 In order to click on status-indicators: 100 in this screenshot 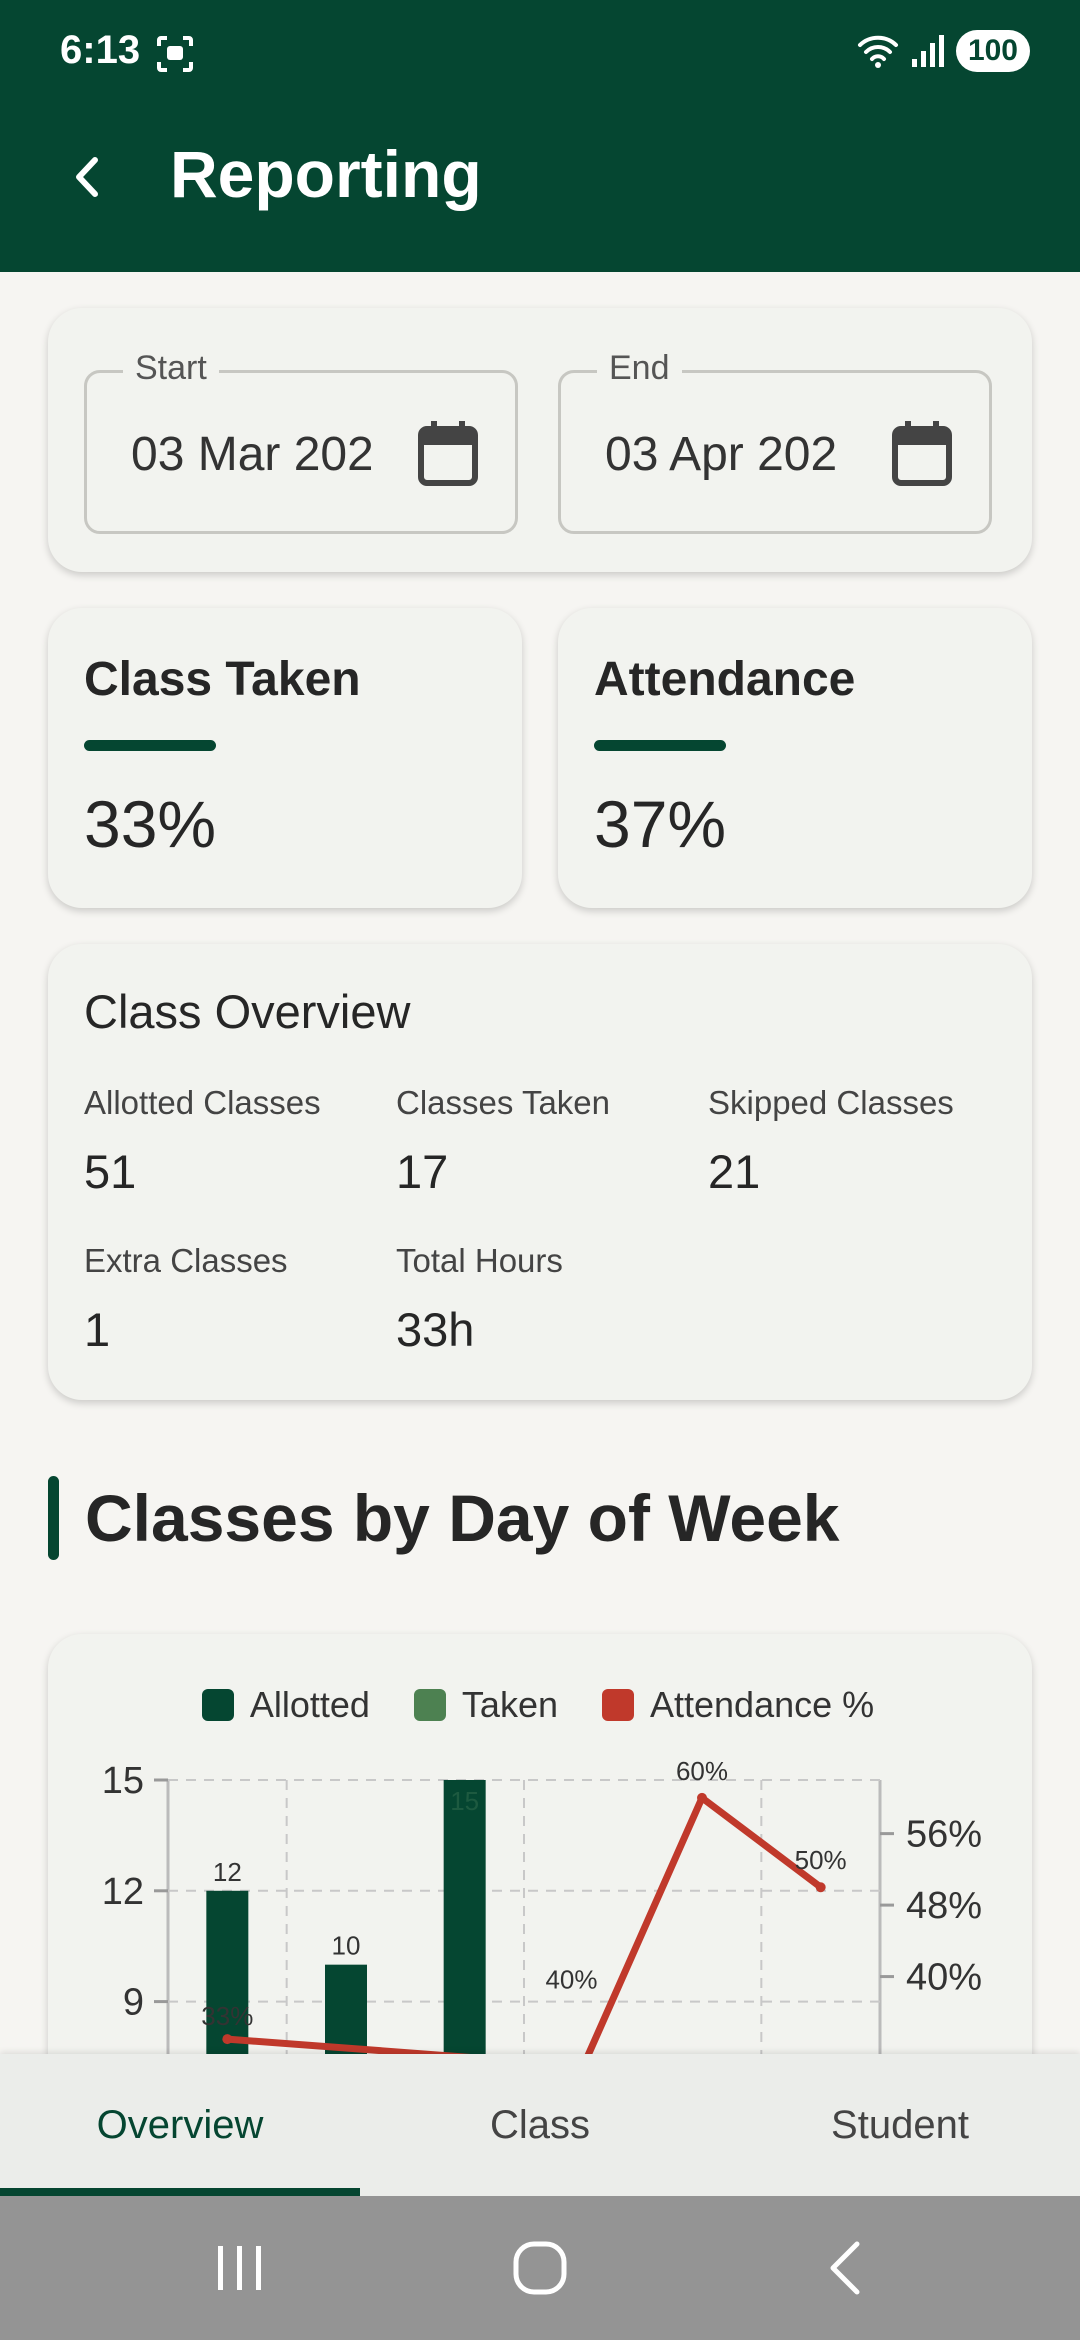, I will do `click(943, 51)`.